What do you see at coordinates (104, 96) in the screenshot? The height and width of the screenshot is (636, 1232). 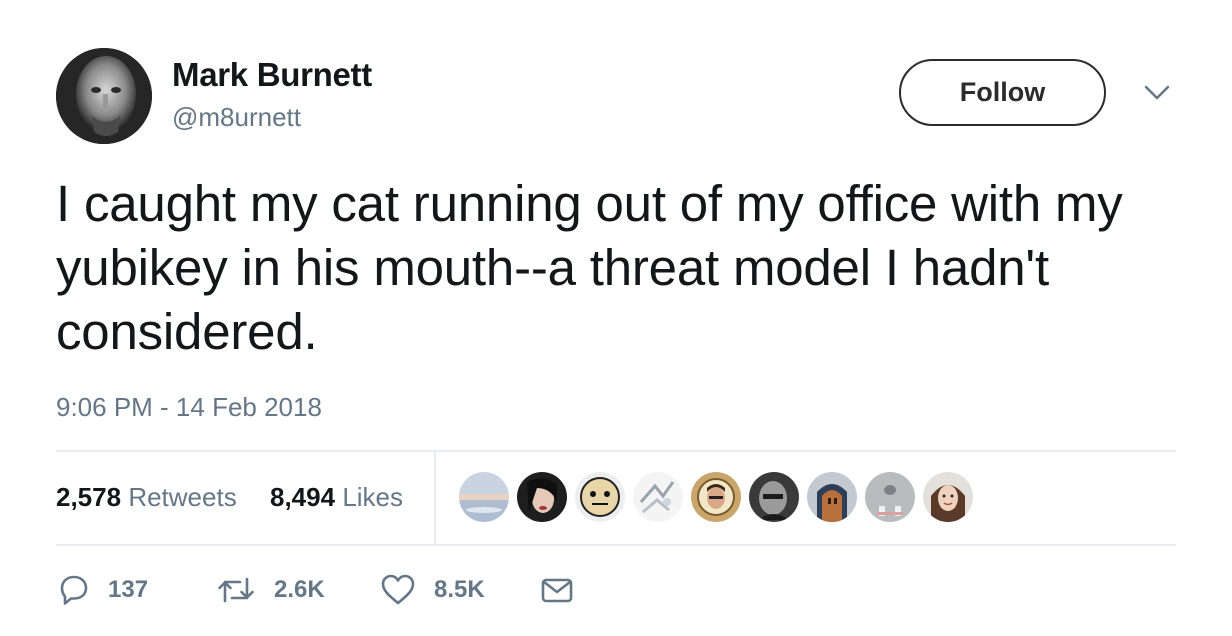 I see `avatar` at bounding box center [104, 96].